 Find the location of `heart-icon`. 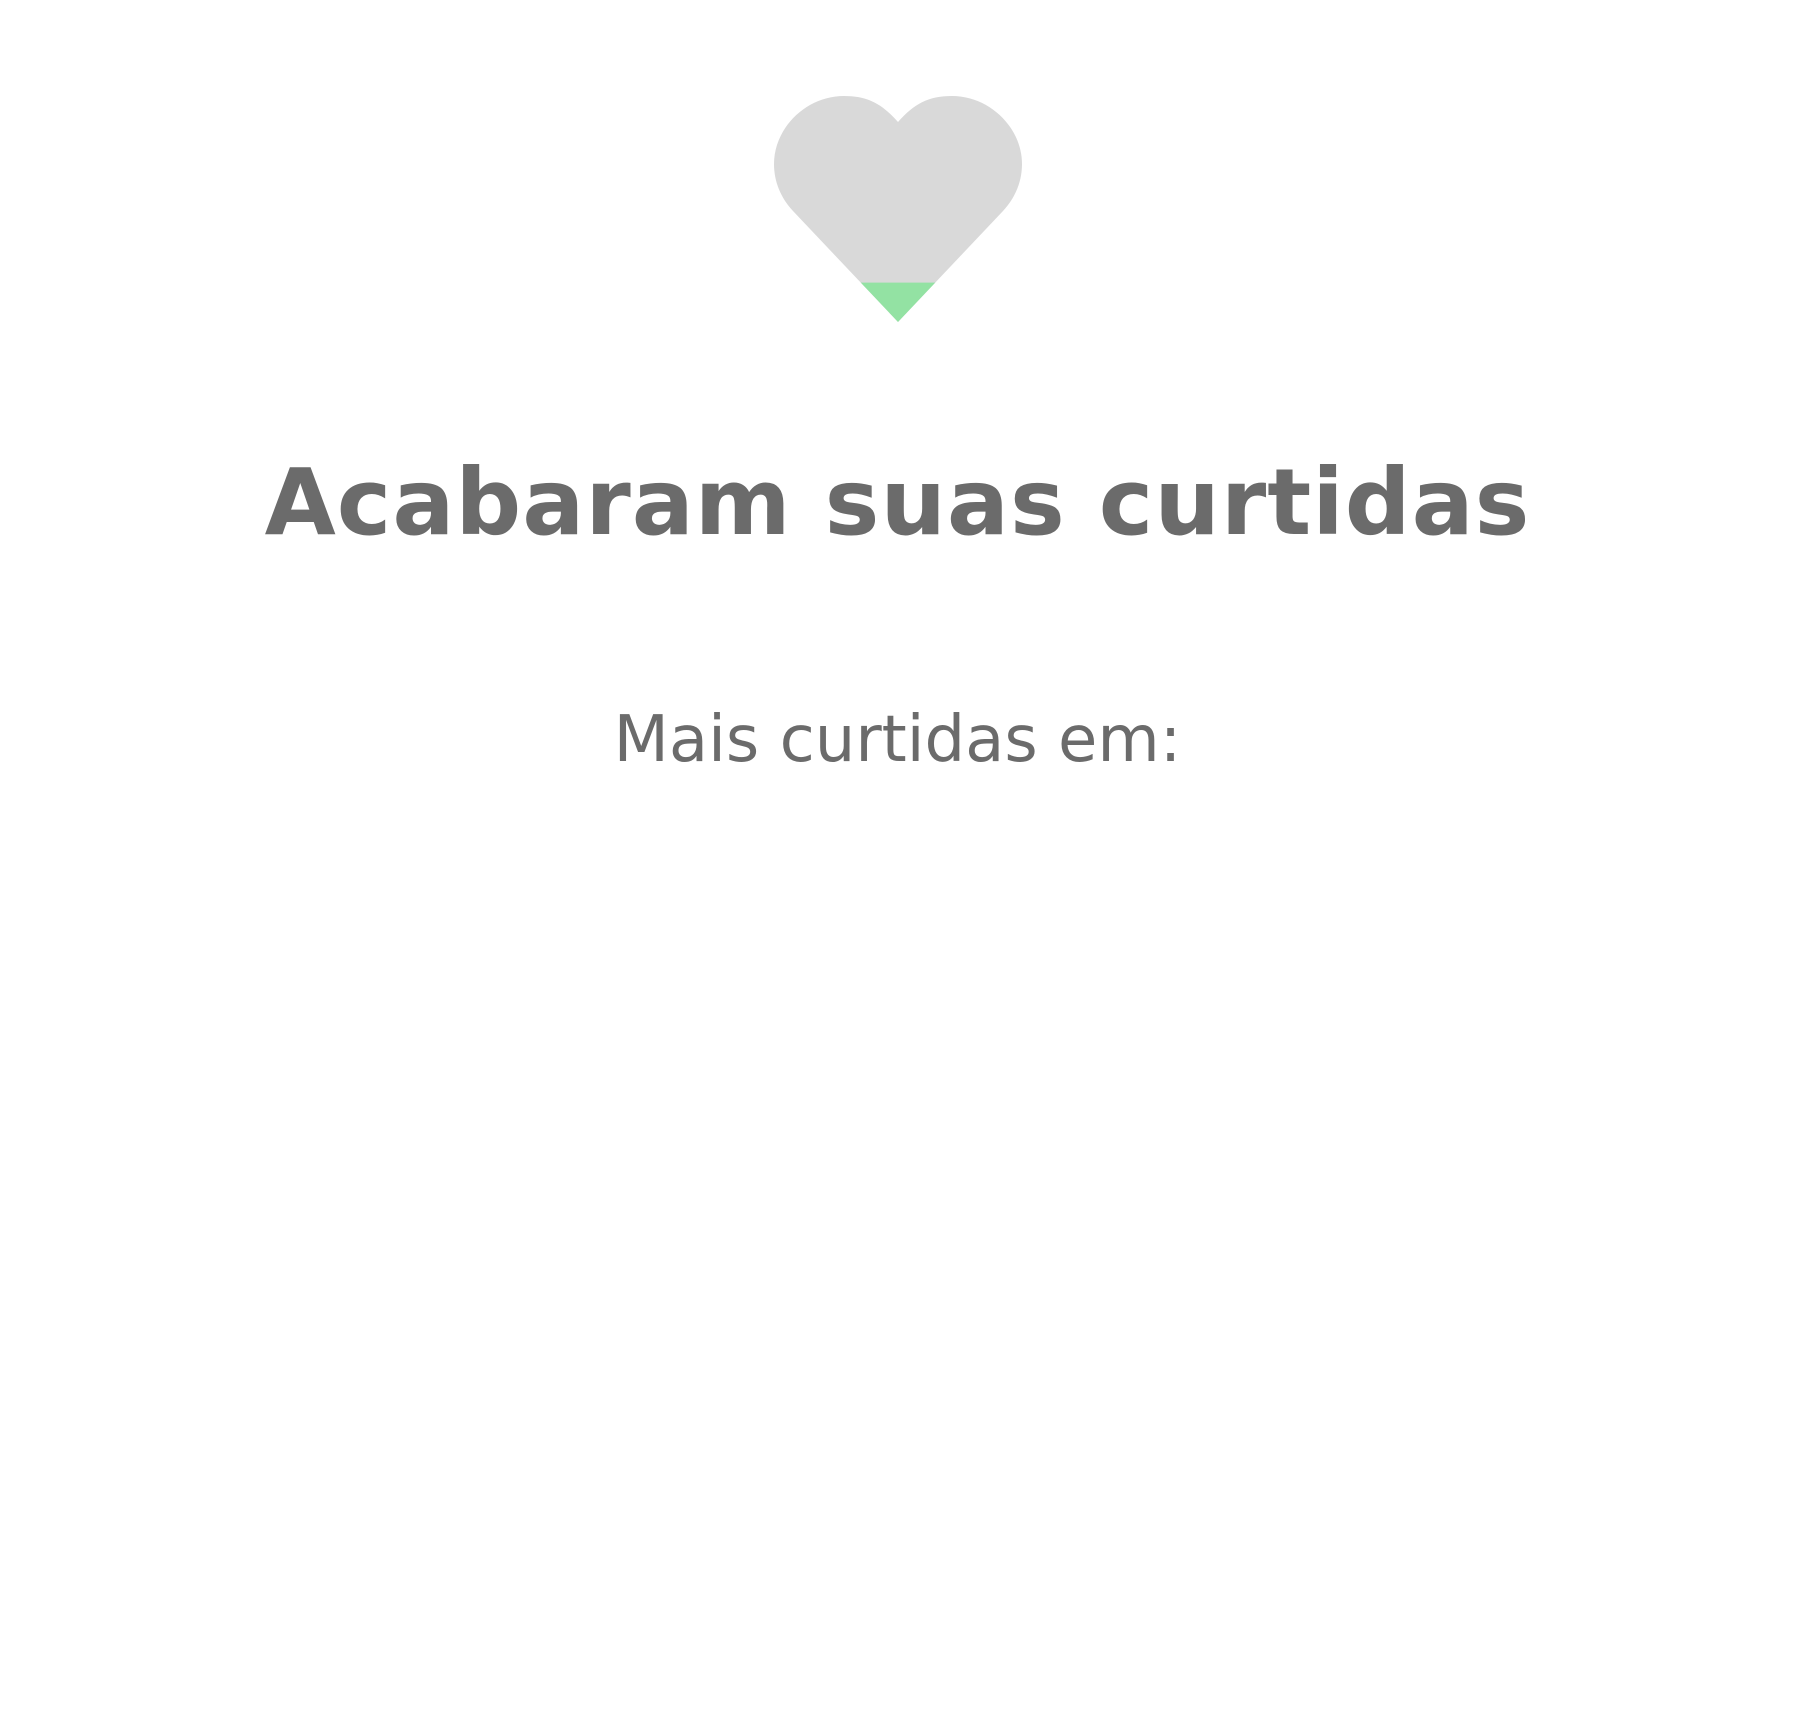

heart-icon is located at coordinates (898, 209).